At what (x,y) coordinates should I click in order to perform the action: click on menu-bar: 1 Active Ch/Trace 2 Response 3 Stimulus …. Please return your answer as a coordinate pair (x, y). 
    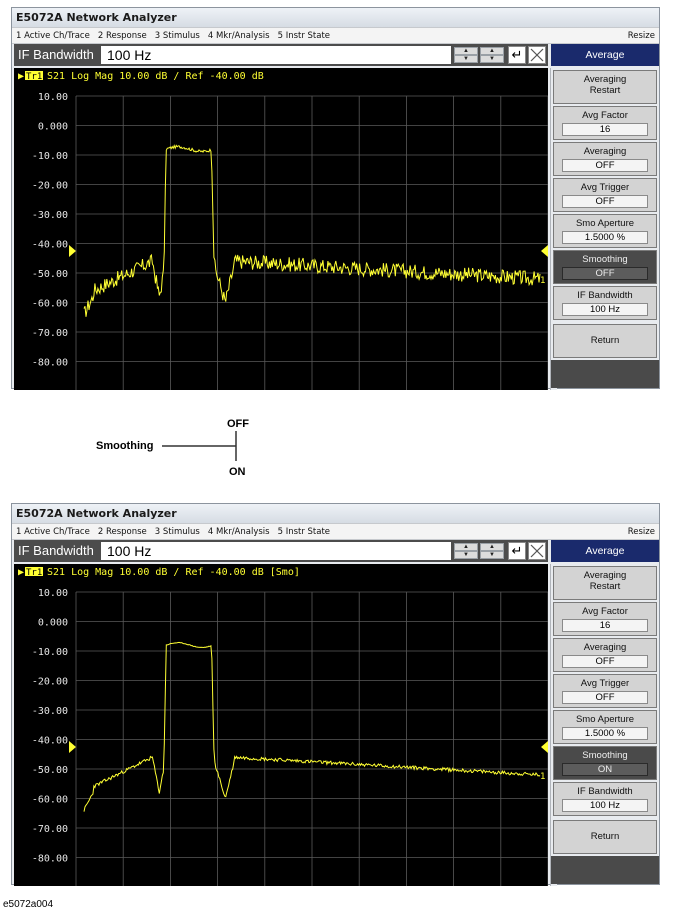
    Looking at the image, I should click on (335, 531).